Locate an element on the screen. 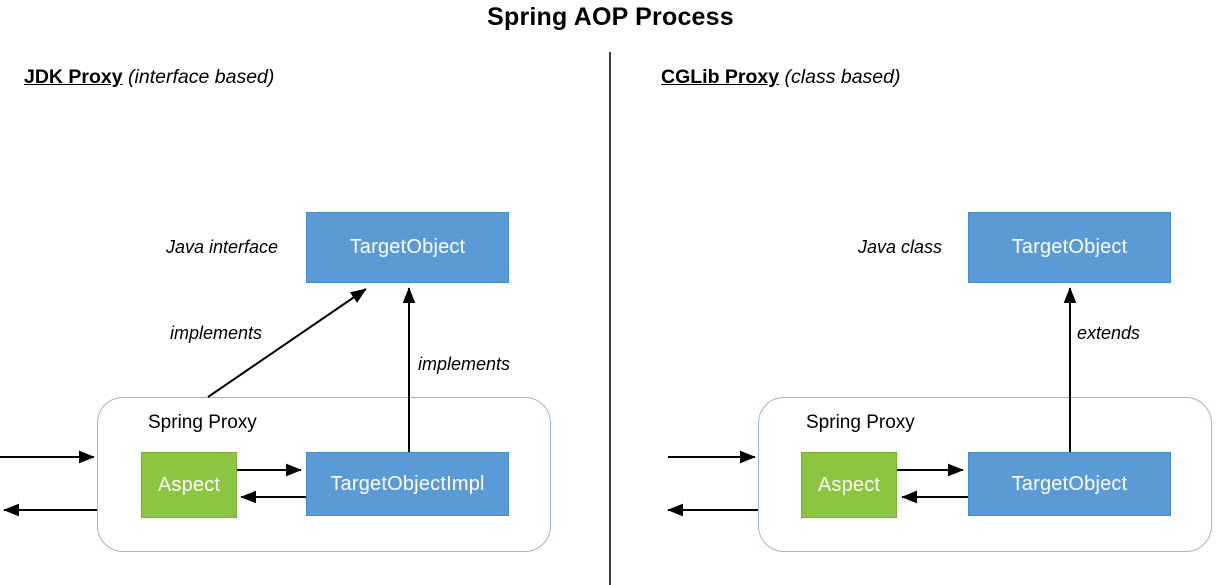 This screenshot has width=1221, height=585. panel-divider is located at coordinates (610, 318).